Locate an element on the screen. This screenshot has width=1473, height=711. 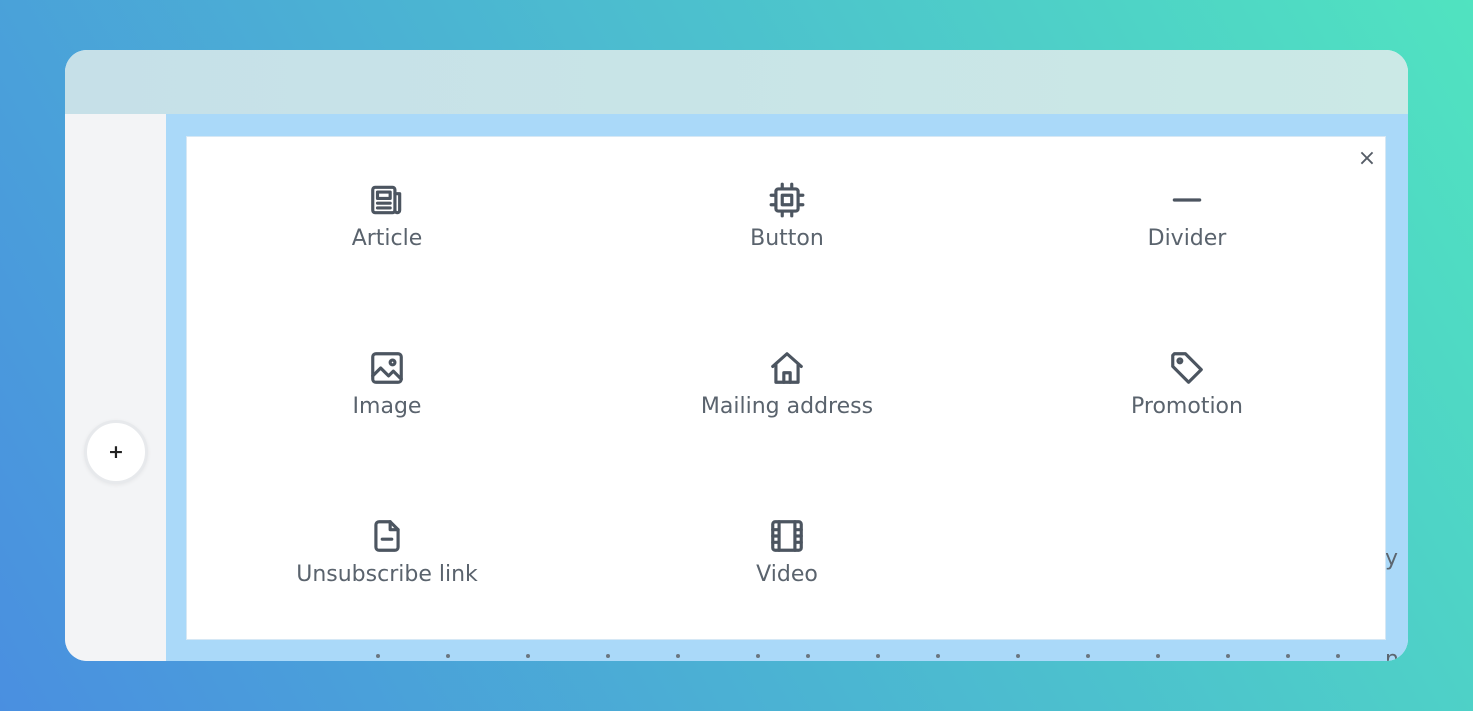
background-text-fragment: y is located at coordinates (1392, 558).